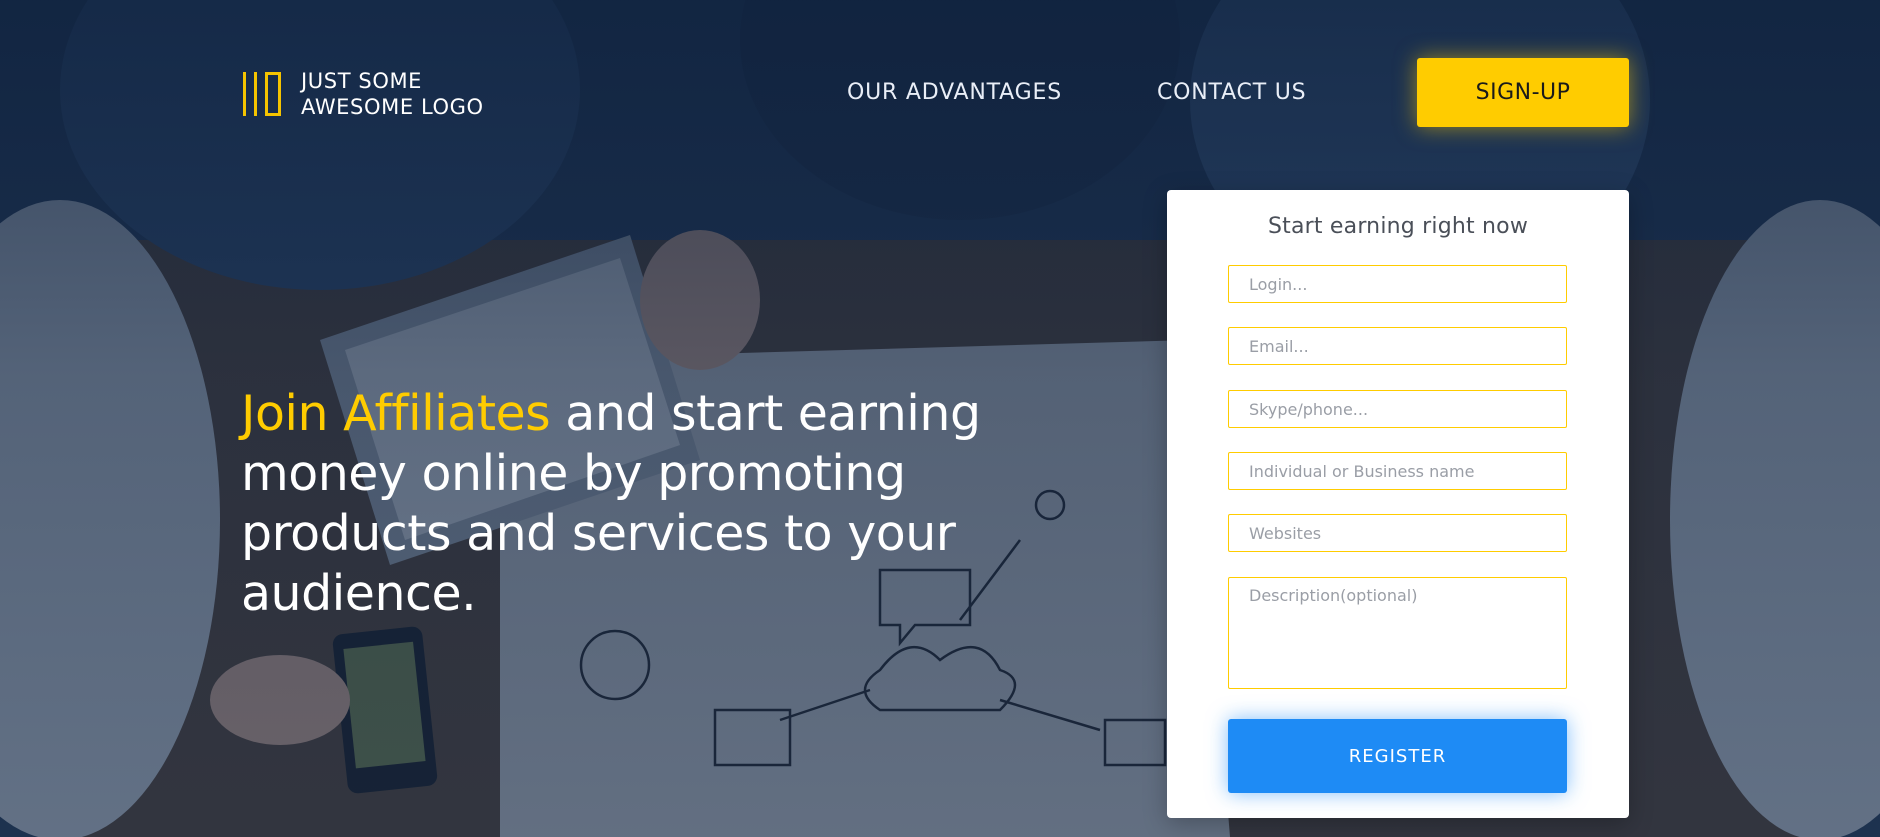  What do you see at coordinates (1397, 633) in the screenshot?
I see `description-textarea` at bounding box center [1397, 633].